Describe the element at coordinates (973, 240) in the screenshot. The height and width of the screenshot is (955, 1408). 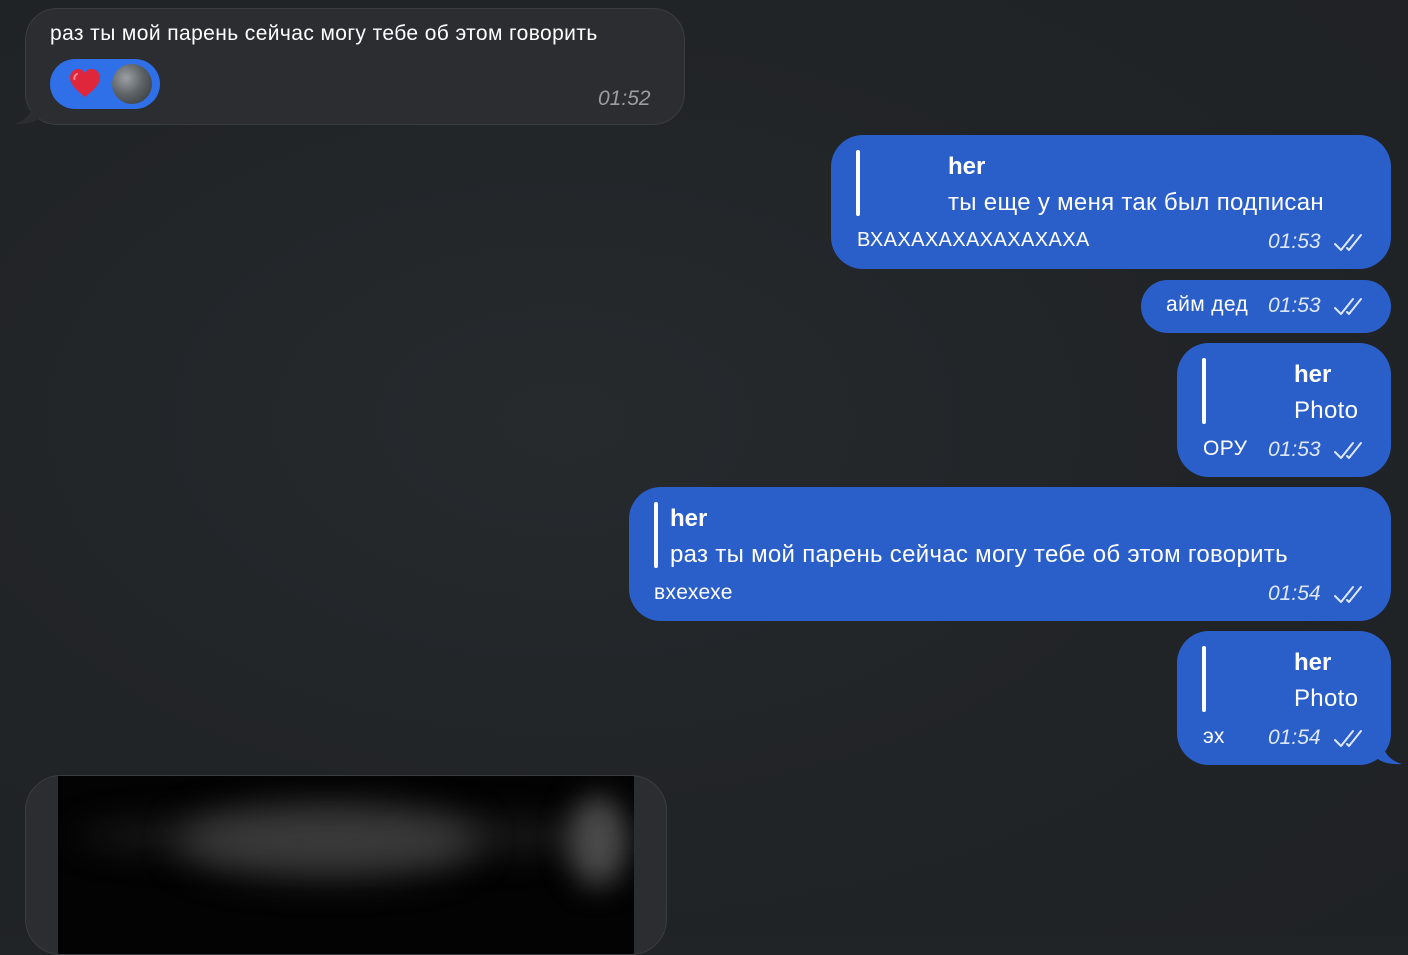
I see `message-text: ВХАХАХАХАХАХАХАХА` at that location.